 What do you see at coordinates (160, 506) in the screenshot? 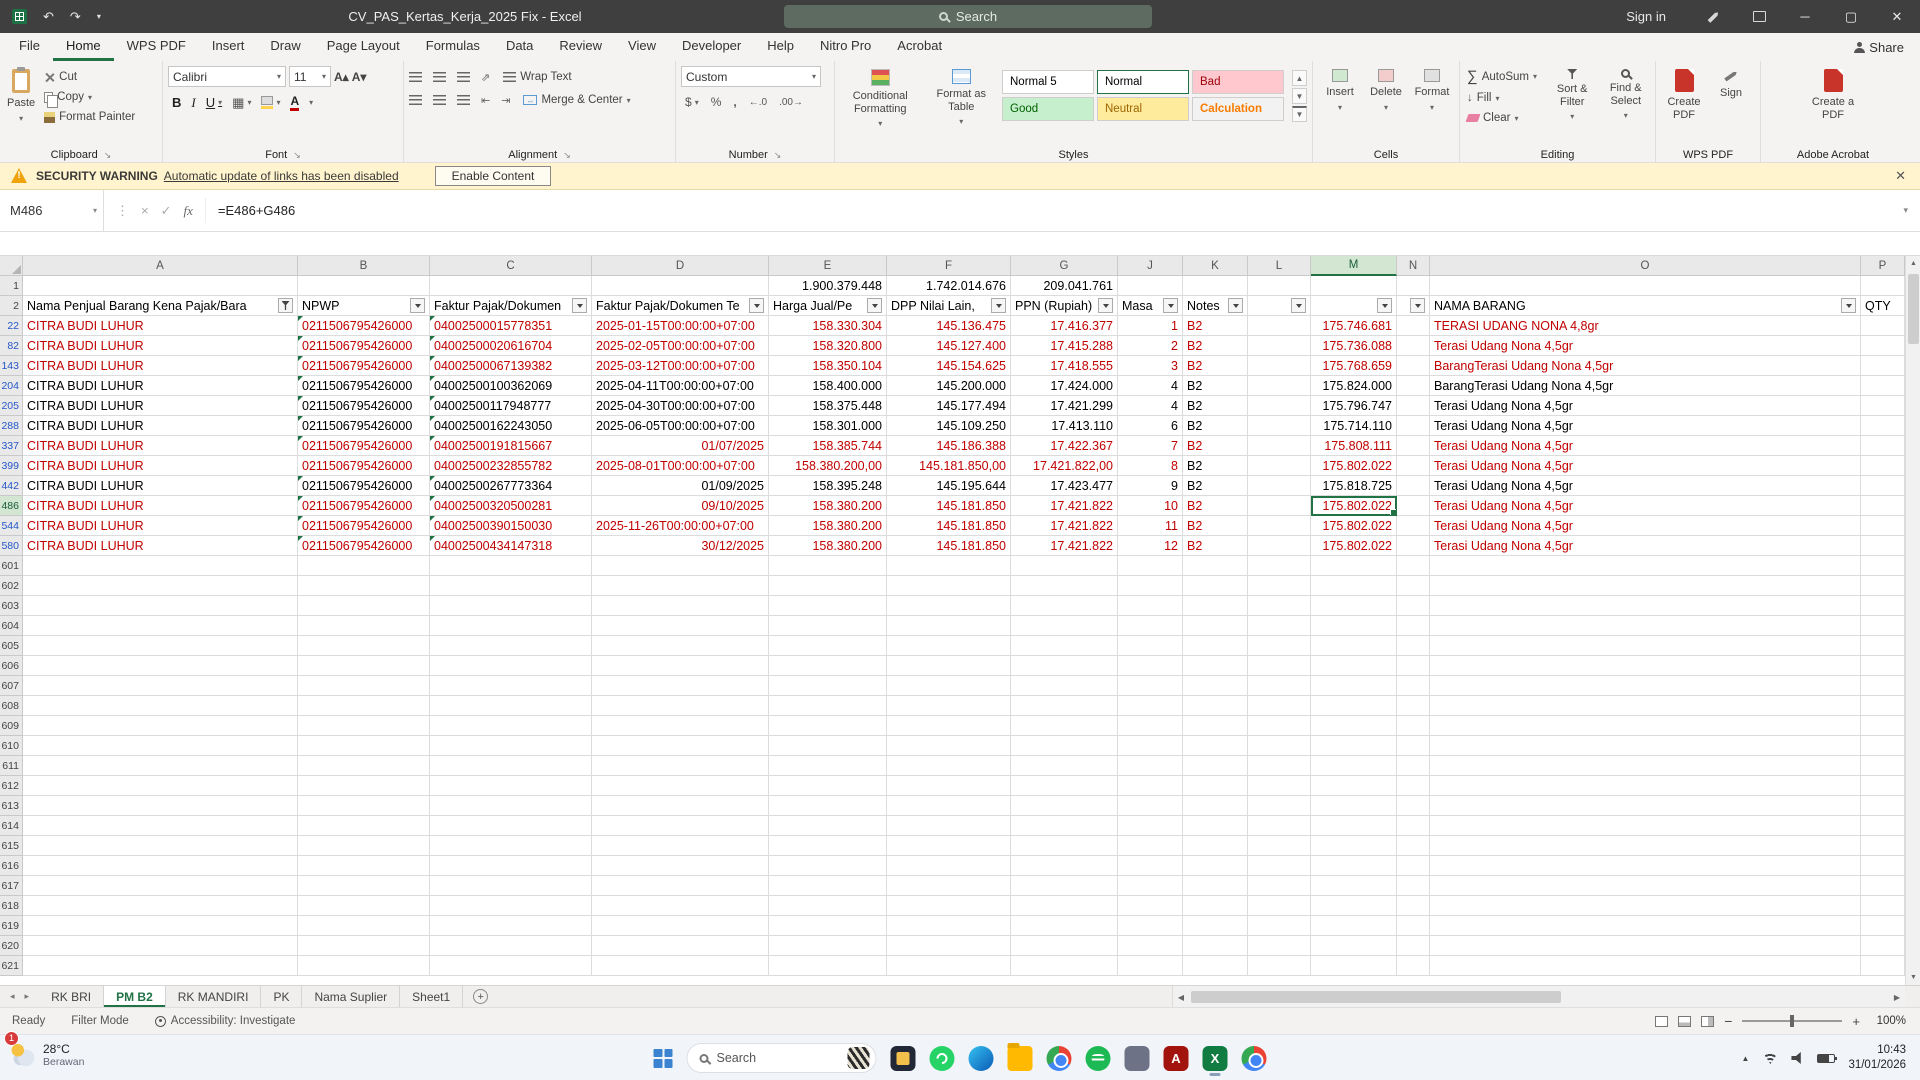
I see `cell-A486: CITRA BUDI LUHUR` at bounding box center [160, 506].